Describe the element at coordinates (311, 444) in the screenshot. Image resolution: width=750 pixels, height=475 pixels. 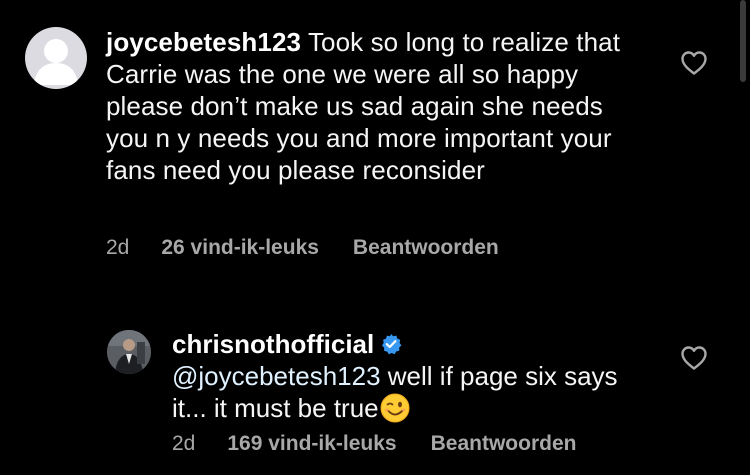
I see `likes-count-link: 169 vind-ik-leuks` at that location.